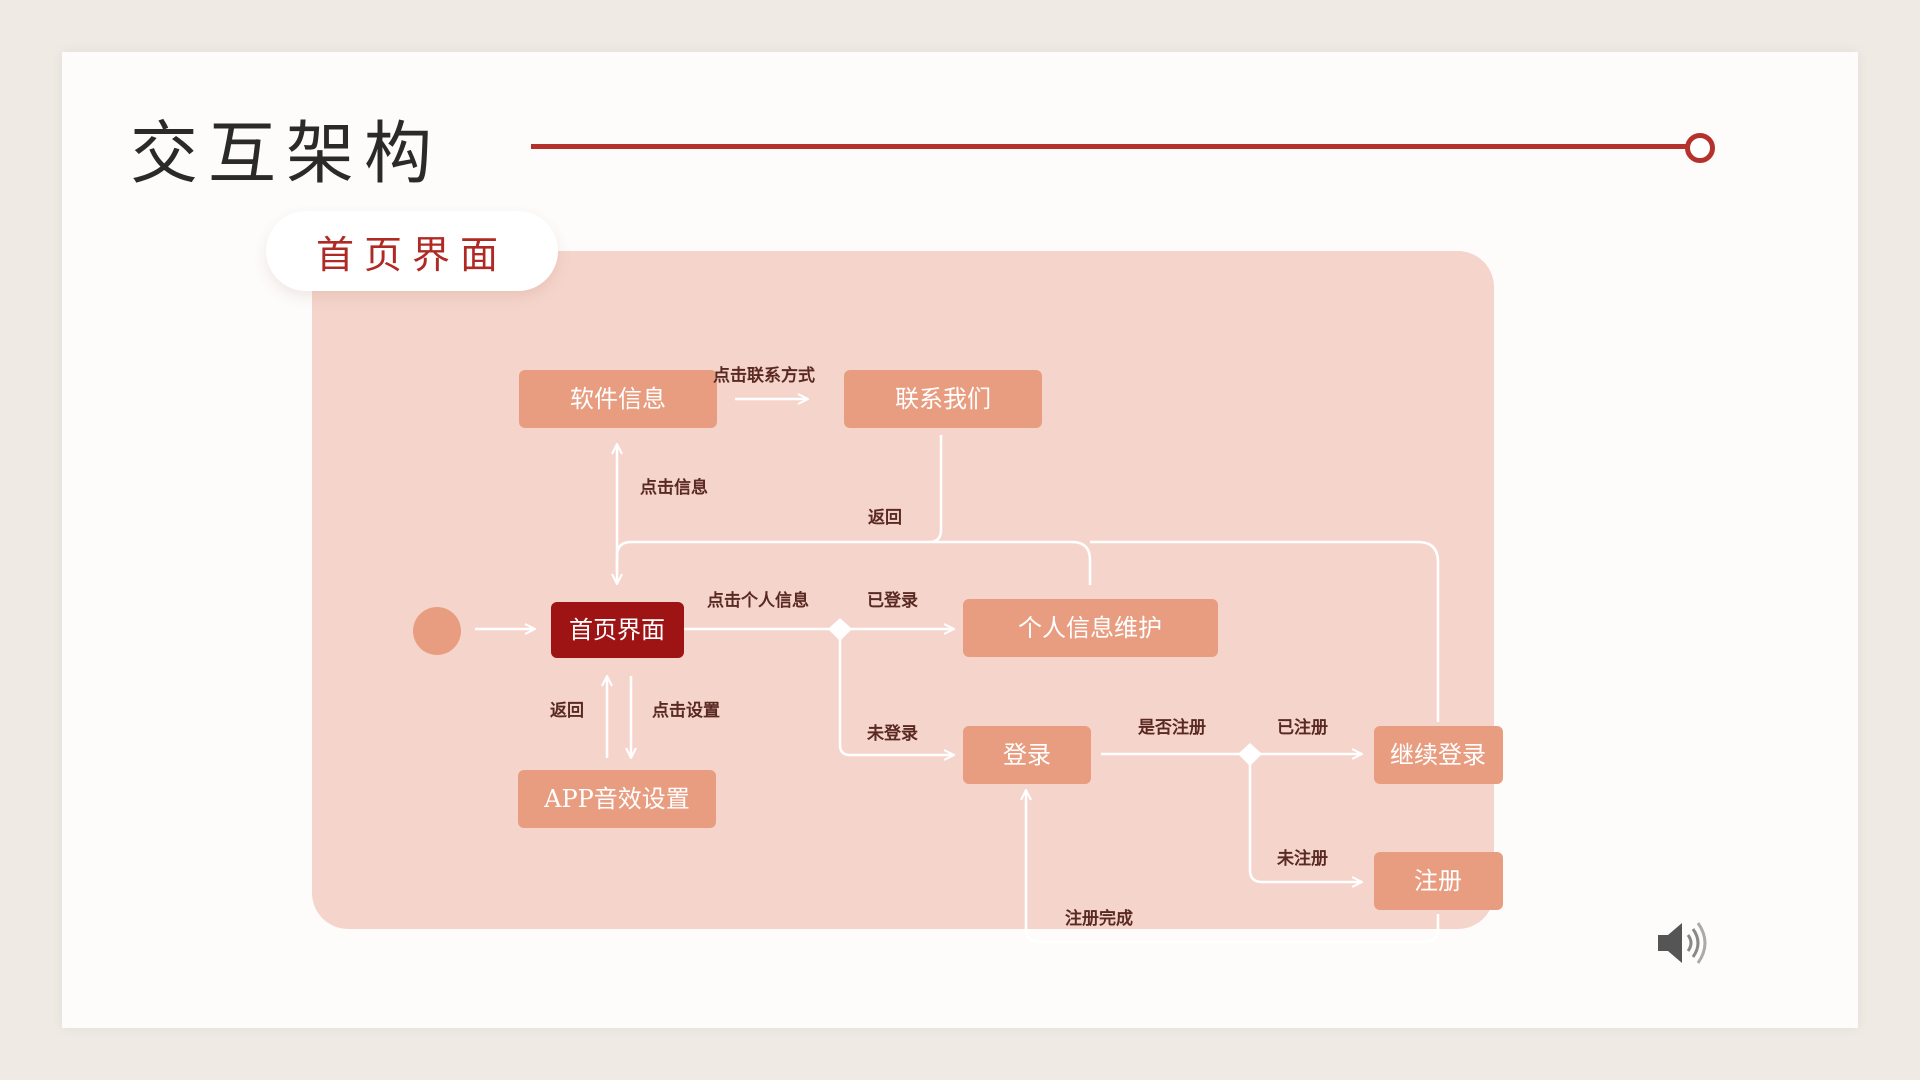 The height and width of the screenshot is (1080, 1920). I want to click on node-continue-login-label: 继续登录, so click(1438, 755).